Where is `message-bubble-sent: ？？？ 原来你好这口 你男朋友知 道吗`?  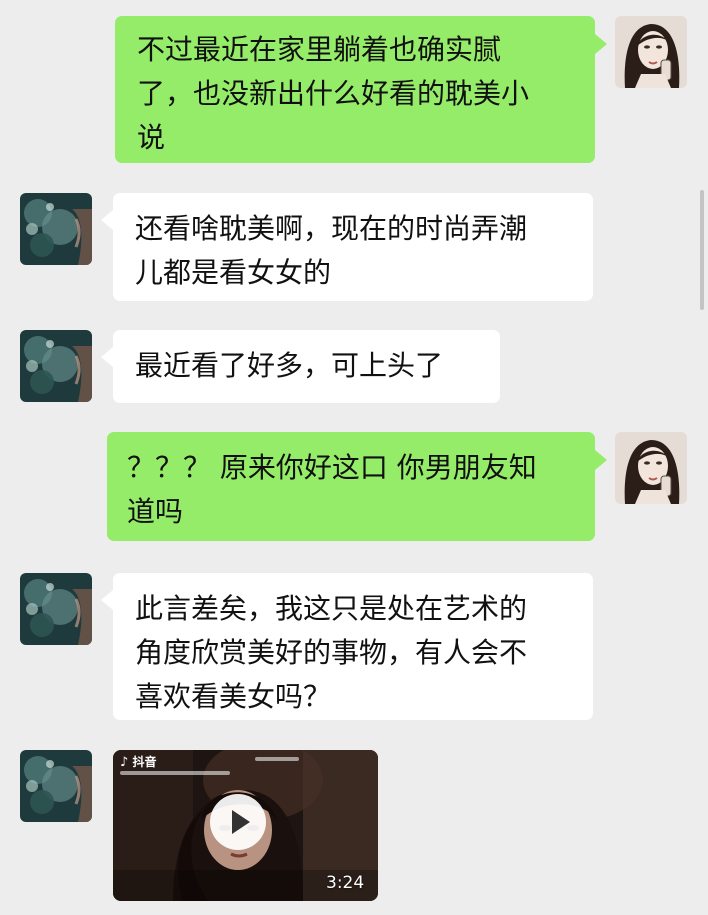 message-bubble-sent: ？？？ 原来你好这口 你男朋友知 道吗 is located at coordinates (351, 486).